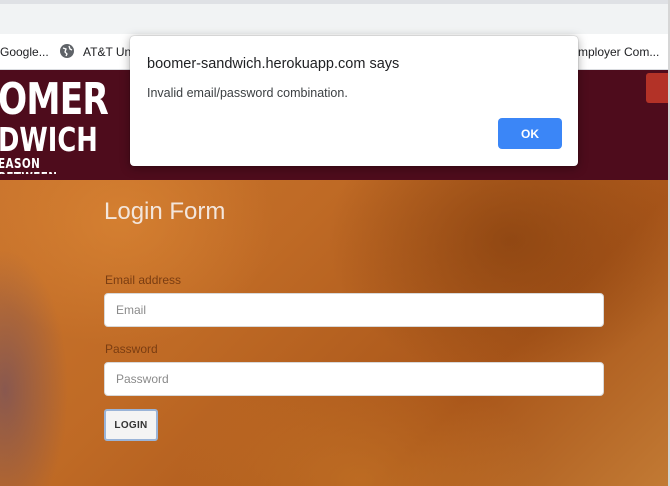 The height and width of the screenshot is (486, 670). I want to click on password-field, so click(354, 379).